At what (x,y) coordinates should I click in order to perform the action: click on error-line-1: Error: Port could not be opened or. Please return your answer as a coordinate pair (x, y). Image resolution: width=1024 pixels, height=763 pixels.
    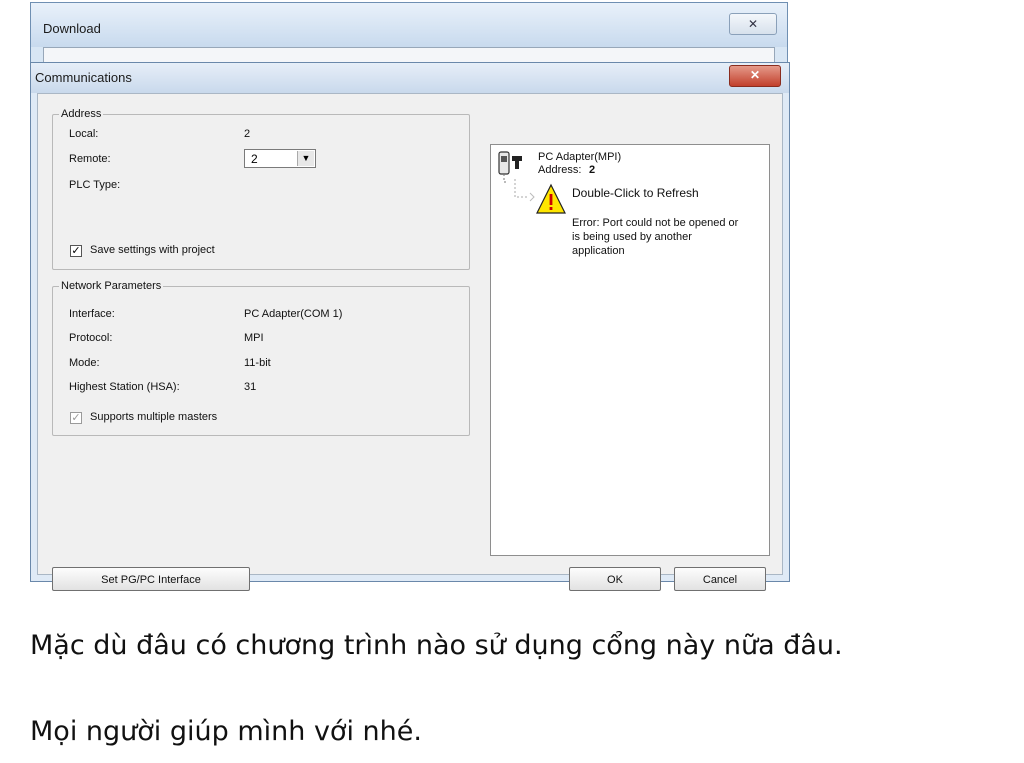
    Looking at the image, I should click on (655, 223).